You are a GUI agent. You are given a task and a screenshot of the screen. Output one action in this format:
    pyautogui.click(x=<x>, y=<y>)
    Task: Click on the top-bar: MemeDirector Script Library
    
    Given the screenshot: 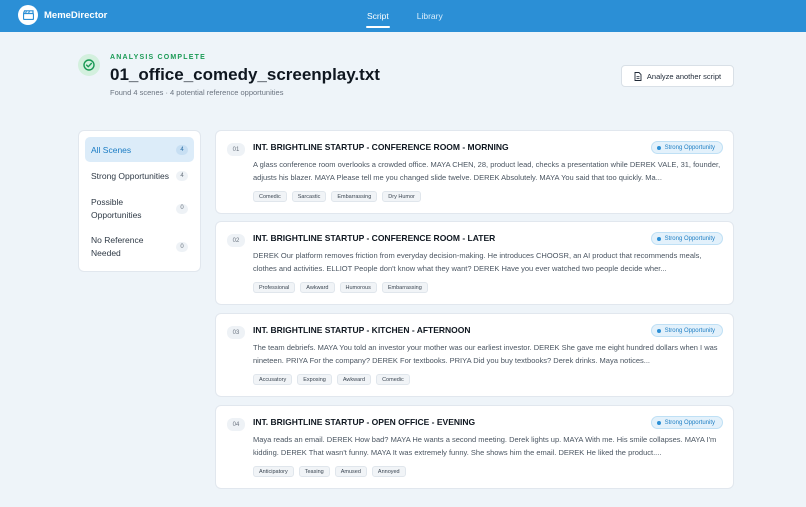 What is the action you would take?
    pyautogui.click(x=403, y=16)
    